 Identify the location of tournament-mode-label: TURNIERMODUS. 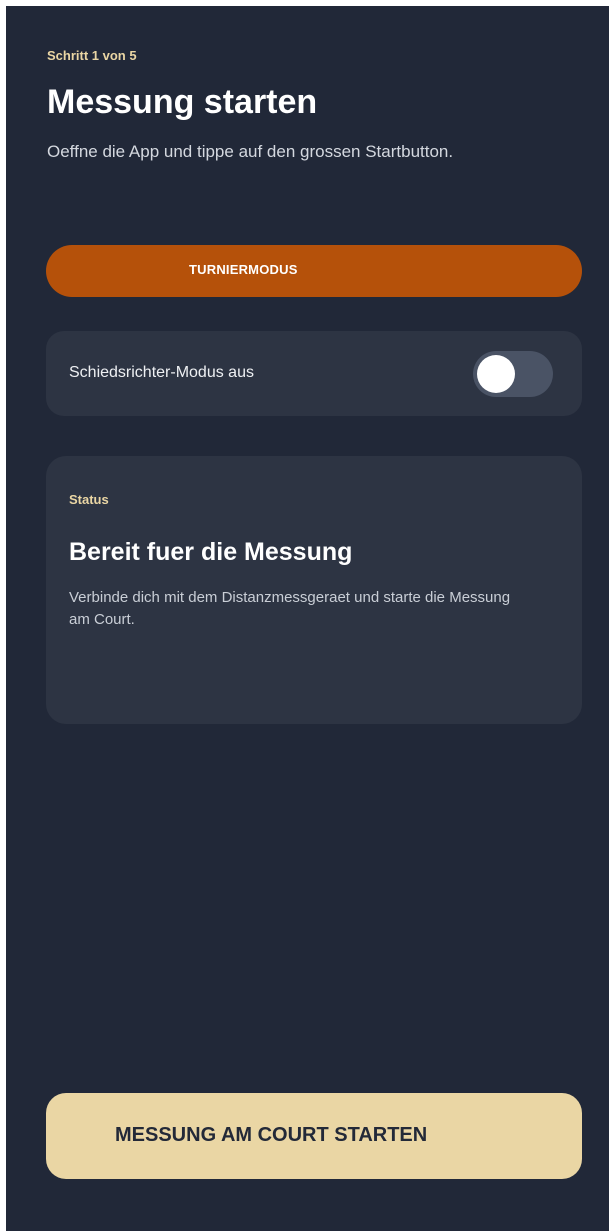
(243, 269).